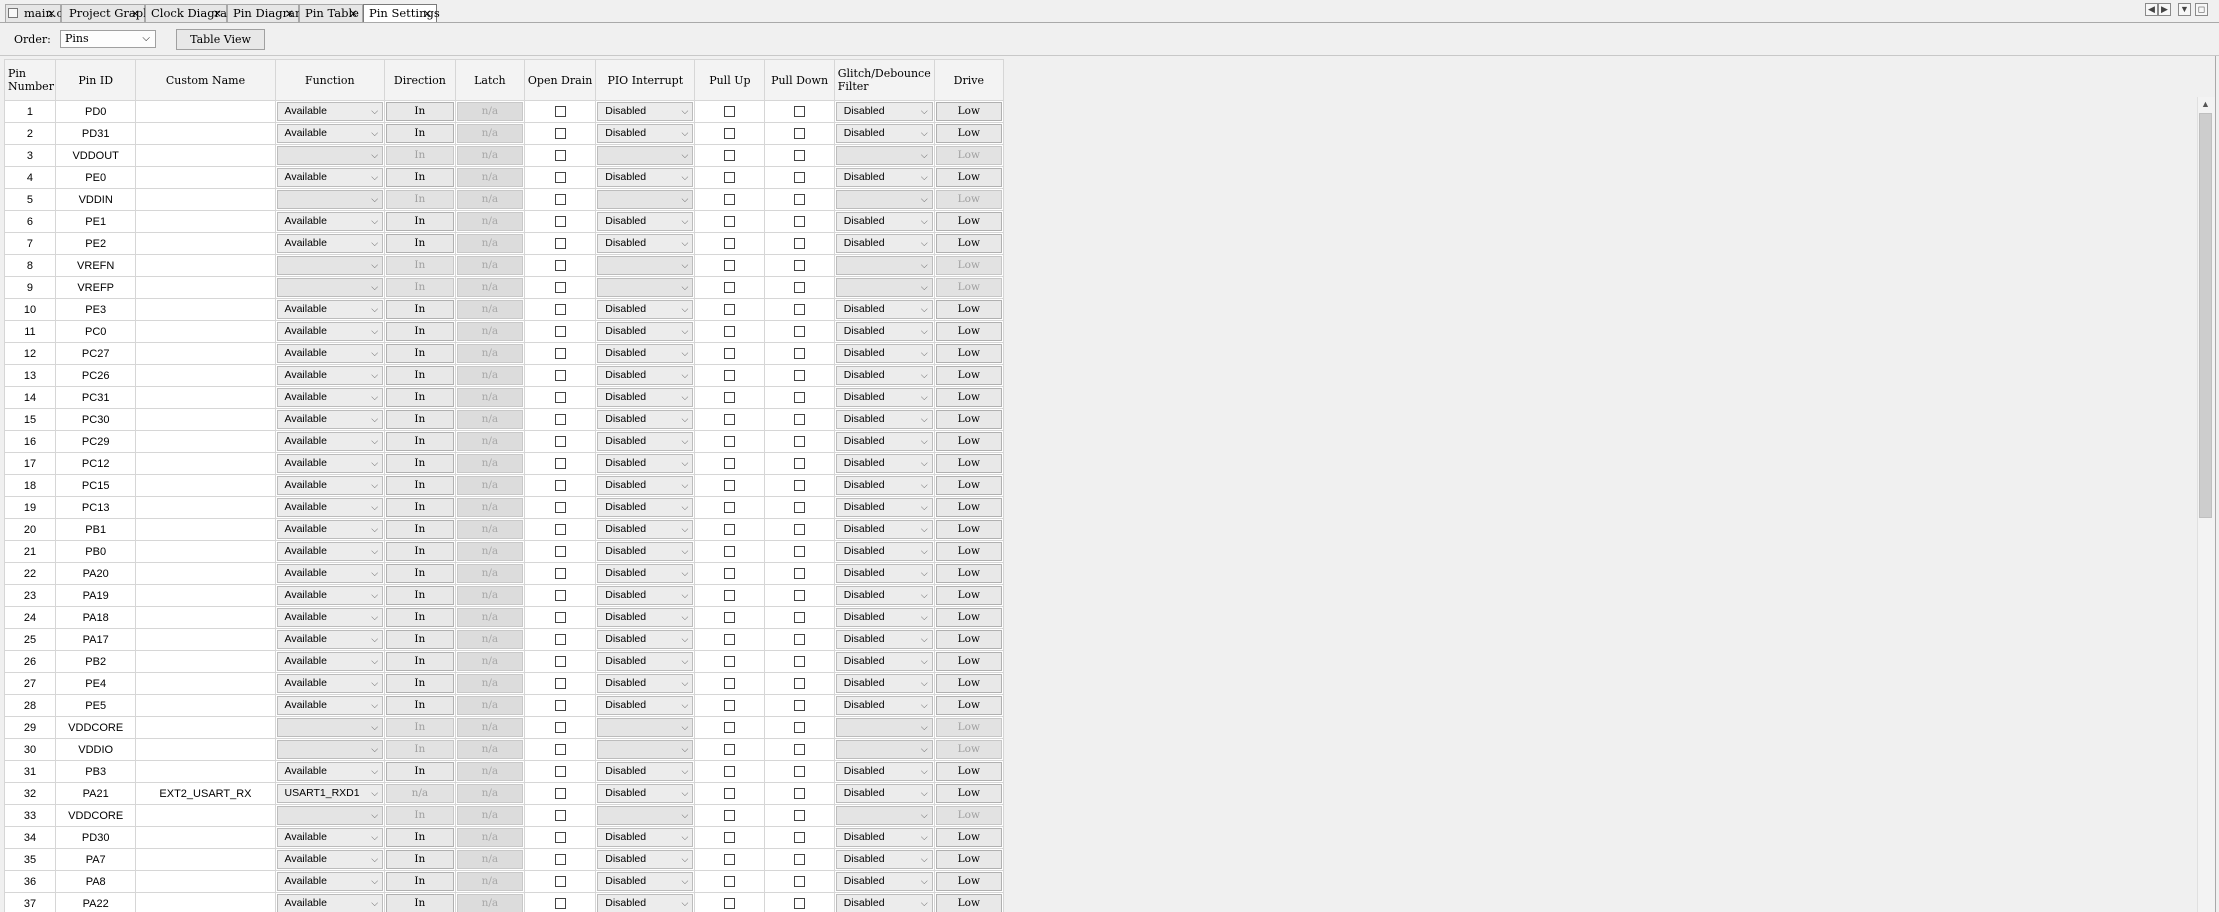 The height and width of the screenshot is (912, 2219). Describe the element at coordinates (205, 793) in the screenshot. I see `custom-name-field: EXT2_USART_RX` at that location.